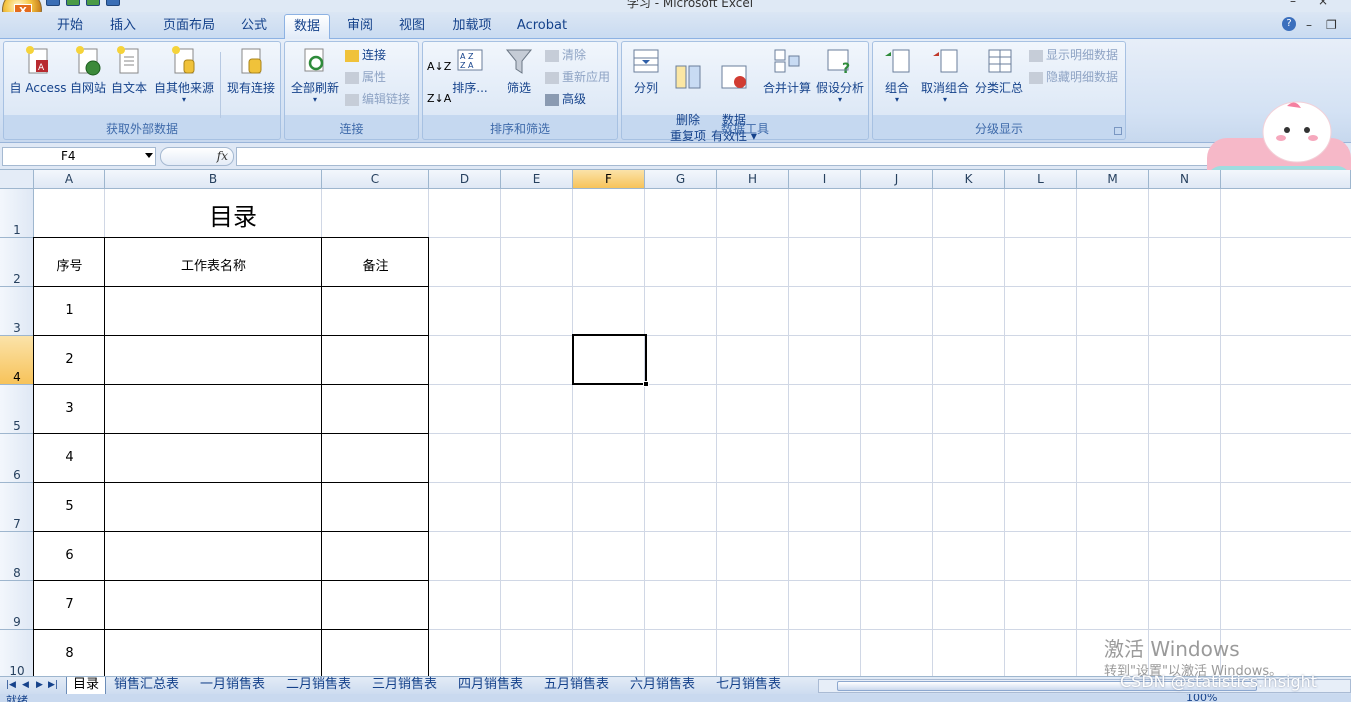 This screenshot has height=702, width=1351. Describe the element at coordinates (79, 156) in the screenshot. I see `name-box: F4` at that location.